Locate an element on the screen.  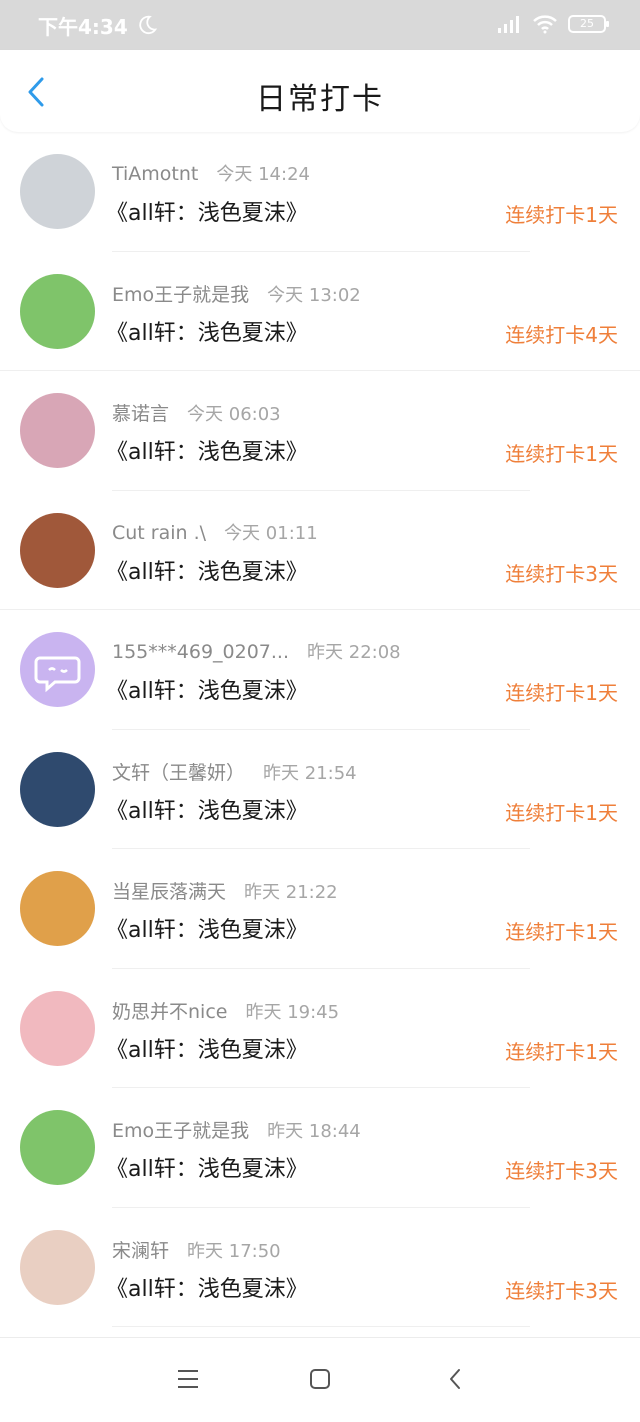
status-icons: 25 is located at coordinates (552, 24).